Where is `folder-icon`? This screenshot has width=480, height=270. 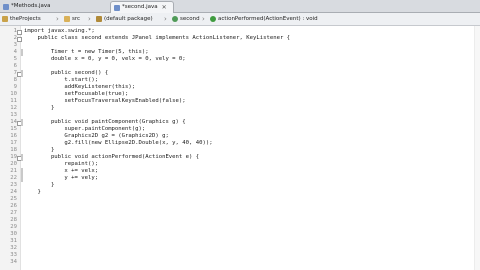
folder-icon is located at coordinates (67, 19).